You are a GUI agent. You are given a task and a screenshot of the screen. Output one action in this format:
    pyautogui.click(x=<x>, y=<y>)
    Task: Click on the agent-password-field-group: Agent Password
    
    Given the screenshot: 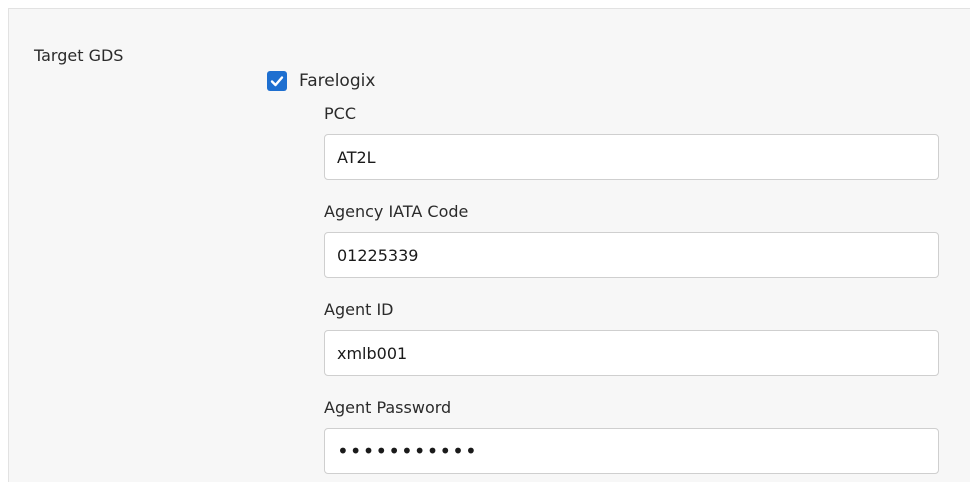 What is the action you would take?
    pyautogui.click(x=631, y=435)
    